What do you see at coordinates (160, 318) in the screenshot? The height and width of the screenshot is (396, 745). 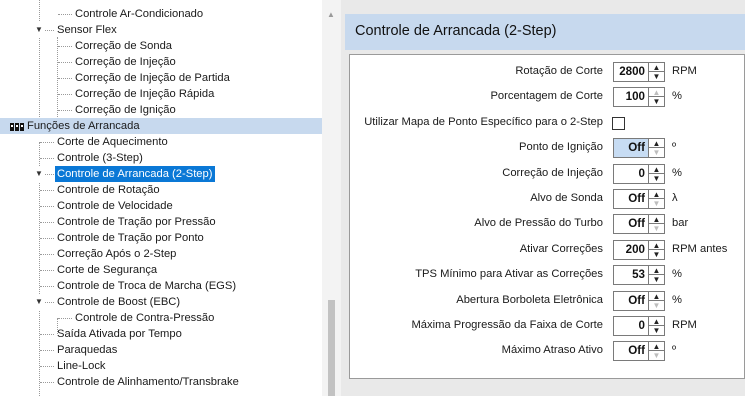 I see `tree-item-controle-de-contra-pressao: Controle de Contra-Pressão` at bounding box center [160, 318].